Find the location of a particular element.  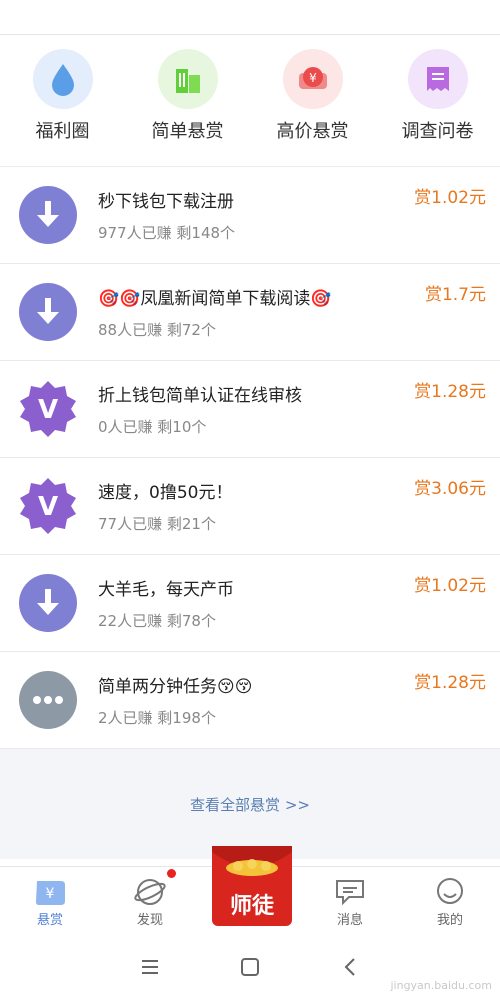

tab-messages: 消息 is located at coordinates (350, 900).